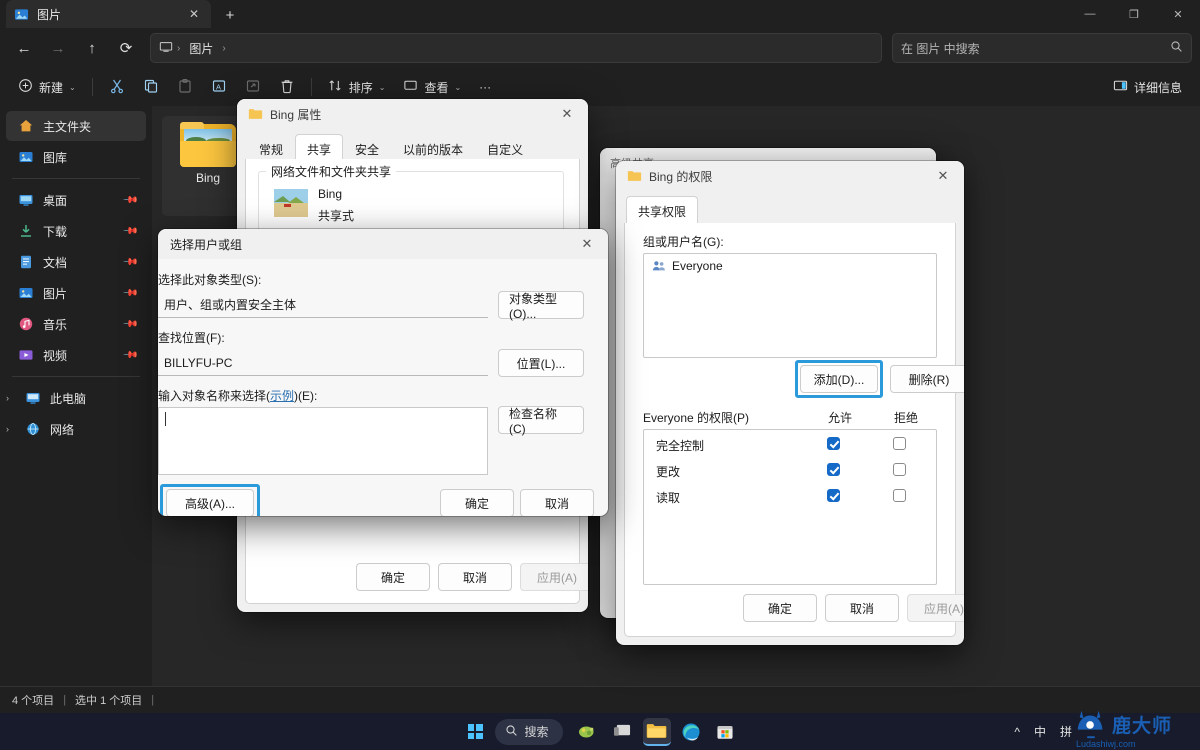  What do you see at coordinates (323, 363) in the screenshot?
I see `location-value: BILLYFU-PC` at bounding box center [323, 363].